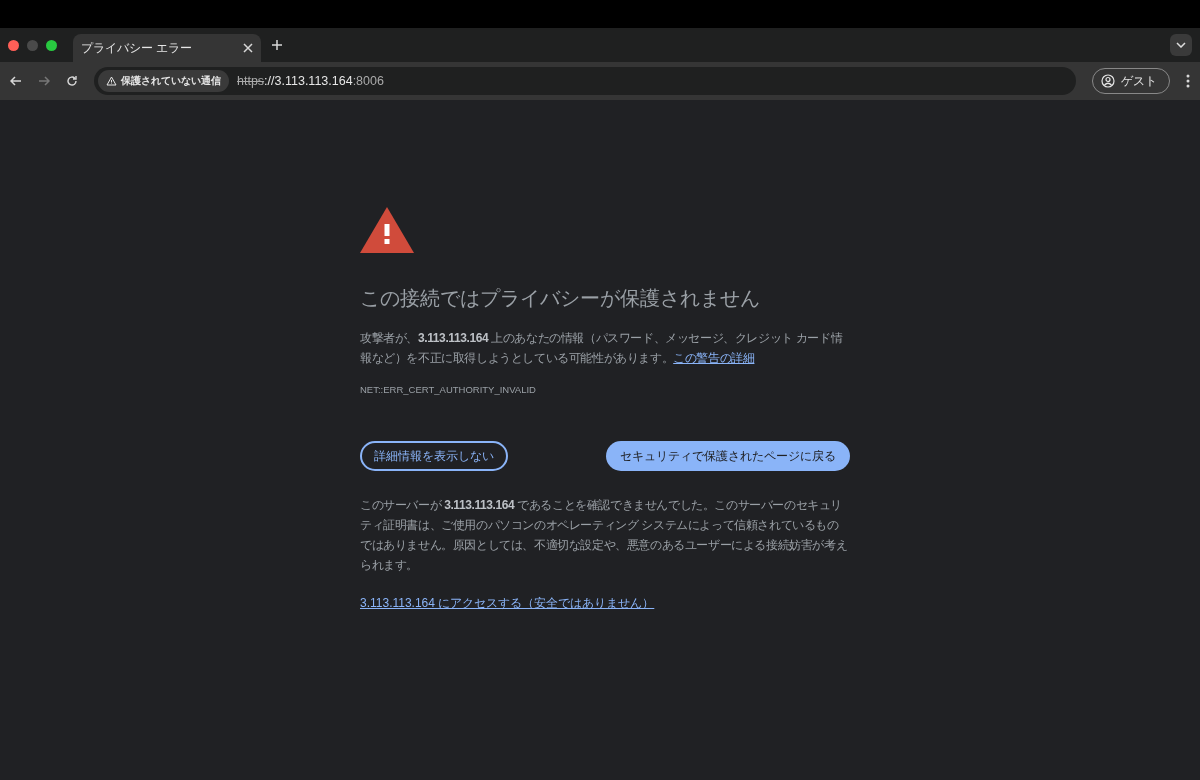 Image resolution: width=1200 pixels, height=780 pixels. I want to click on error-message: 攻撃者が、3.113.113.164 上のあなたの情報（パスワード、メッセージ、クレジット カード情報など）を不正に取得しようとしている可能性があります。この警告の詳細, so click(602, 348).